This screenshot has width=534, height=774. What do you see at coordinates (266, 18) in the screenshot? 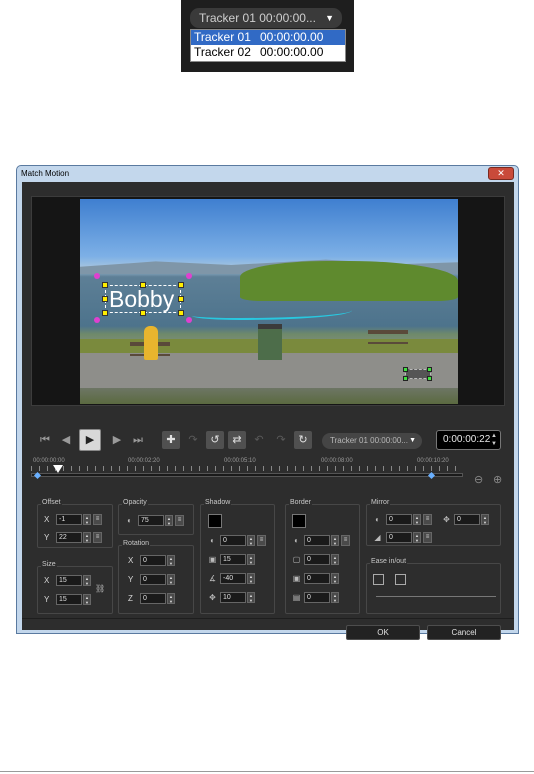
I see `tracker-combo-closed: Tracker 01 00:00:00... ▼` at bounding box center [266, 18].